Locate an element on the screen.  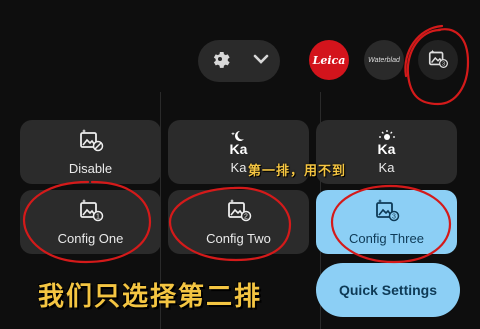
hasselblad-button: Waterblad is located at coordinates (384, 60).